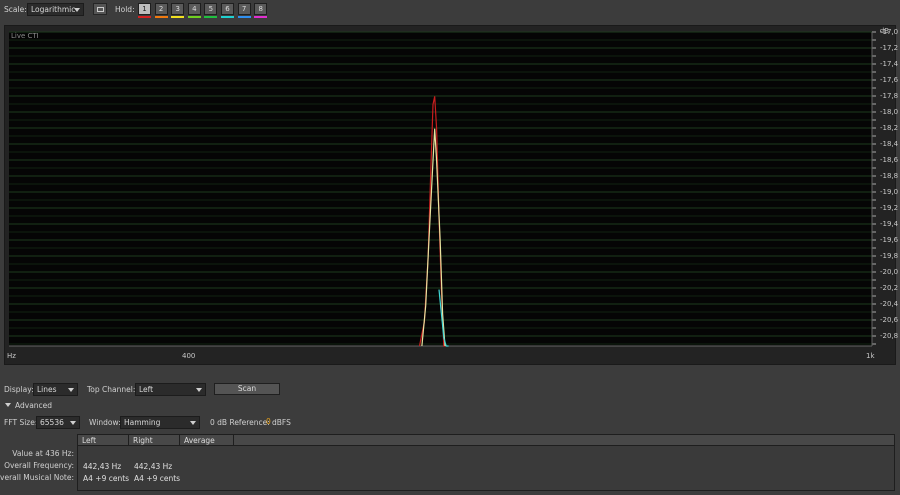 Image resolution: width=900 pixels, height=495 pixels. I want to click on y-tick-label: -18,0, so click(889, 112).